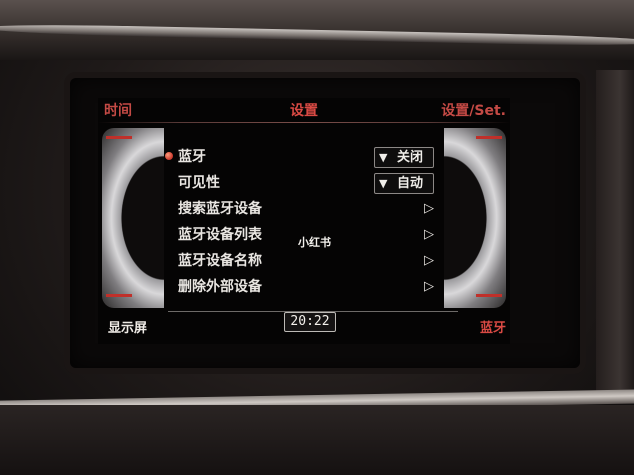 This screenshot has height=475, width=634. Describe the element at coordinates (314, 242) in the screenshot. I see `watermark-overlay: 小红书` at that location.